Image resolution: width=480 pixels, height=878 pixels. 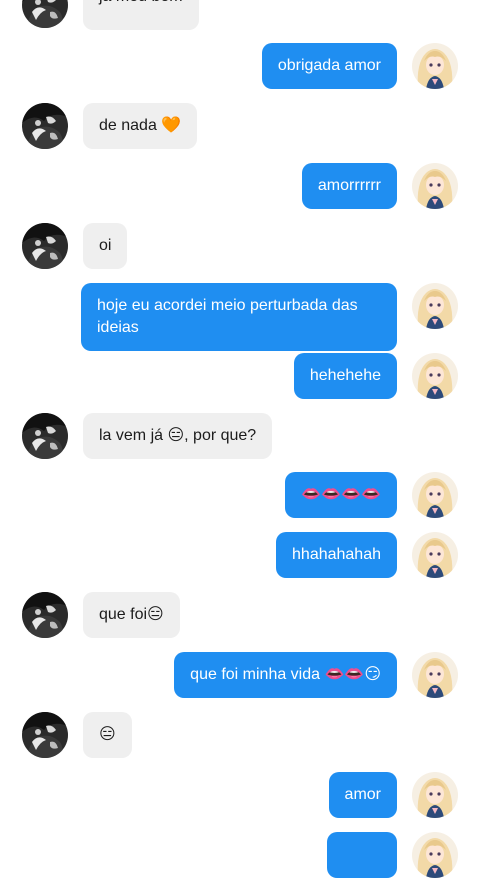 I want to click on incoming-message-bubble: la vem já 😑, por que?, so click(x=178, y=436).